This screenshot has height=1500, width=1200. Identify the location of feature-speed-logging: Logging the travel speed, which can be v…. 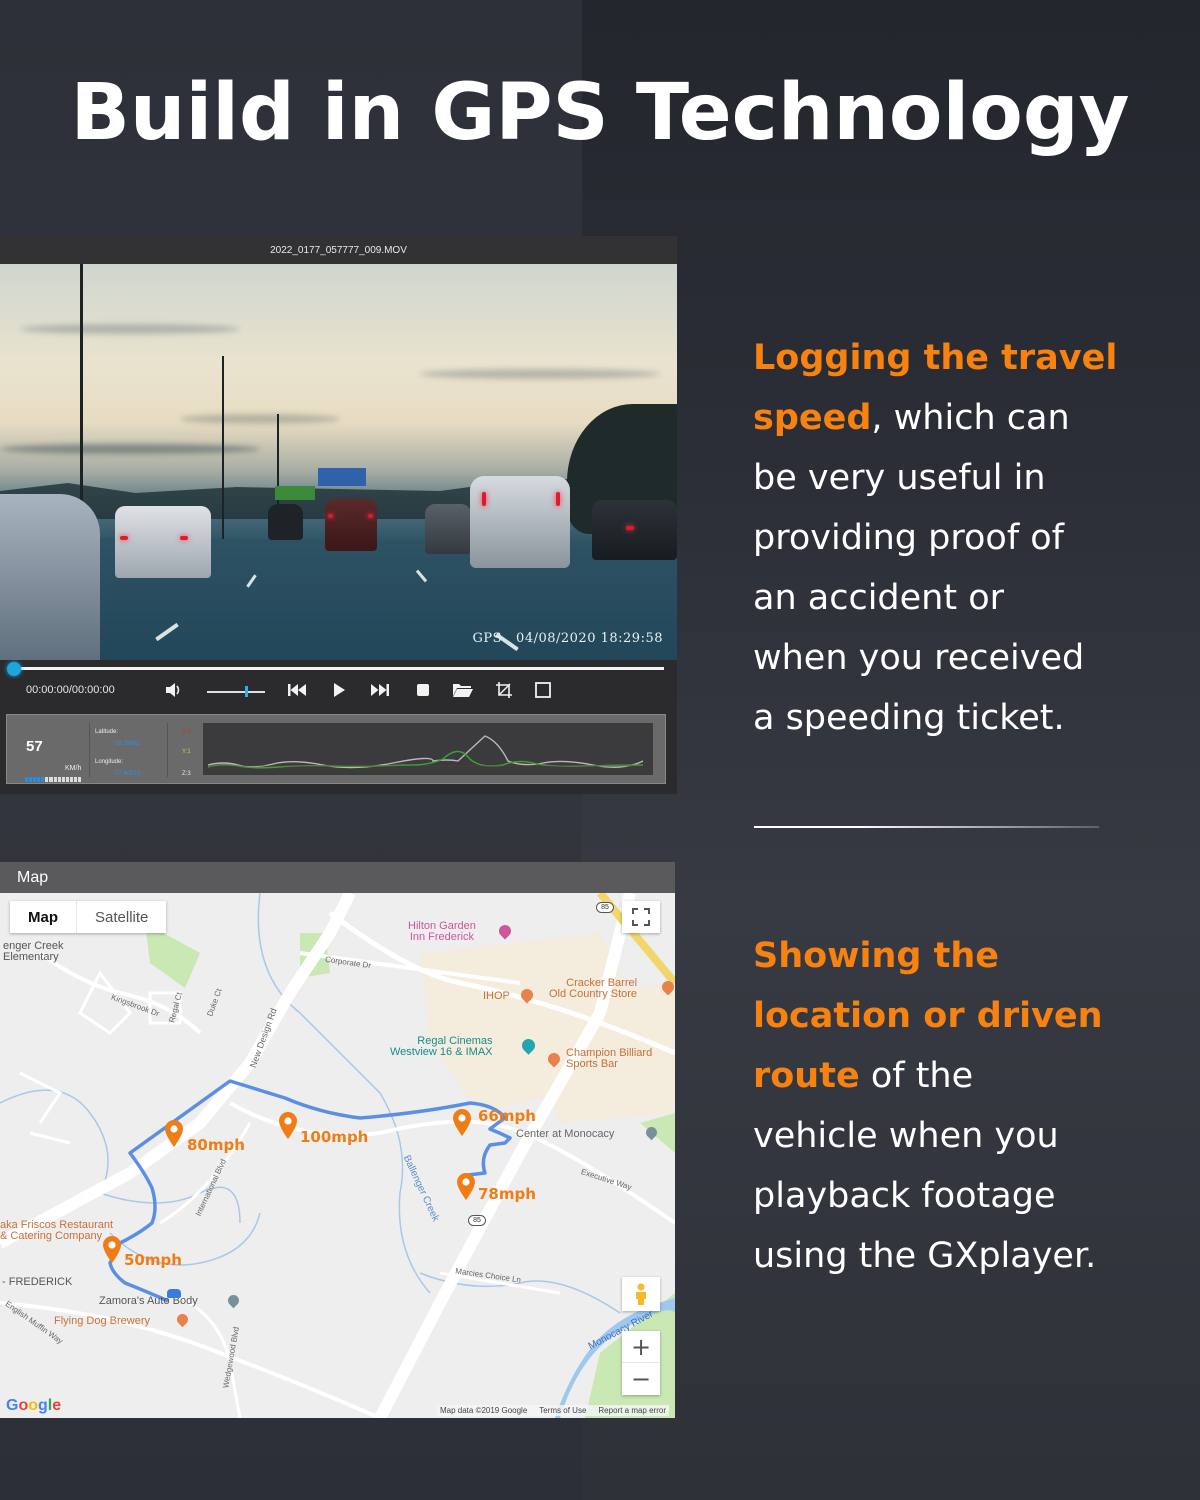
(953, 538).